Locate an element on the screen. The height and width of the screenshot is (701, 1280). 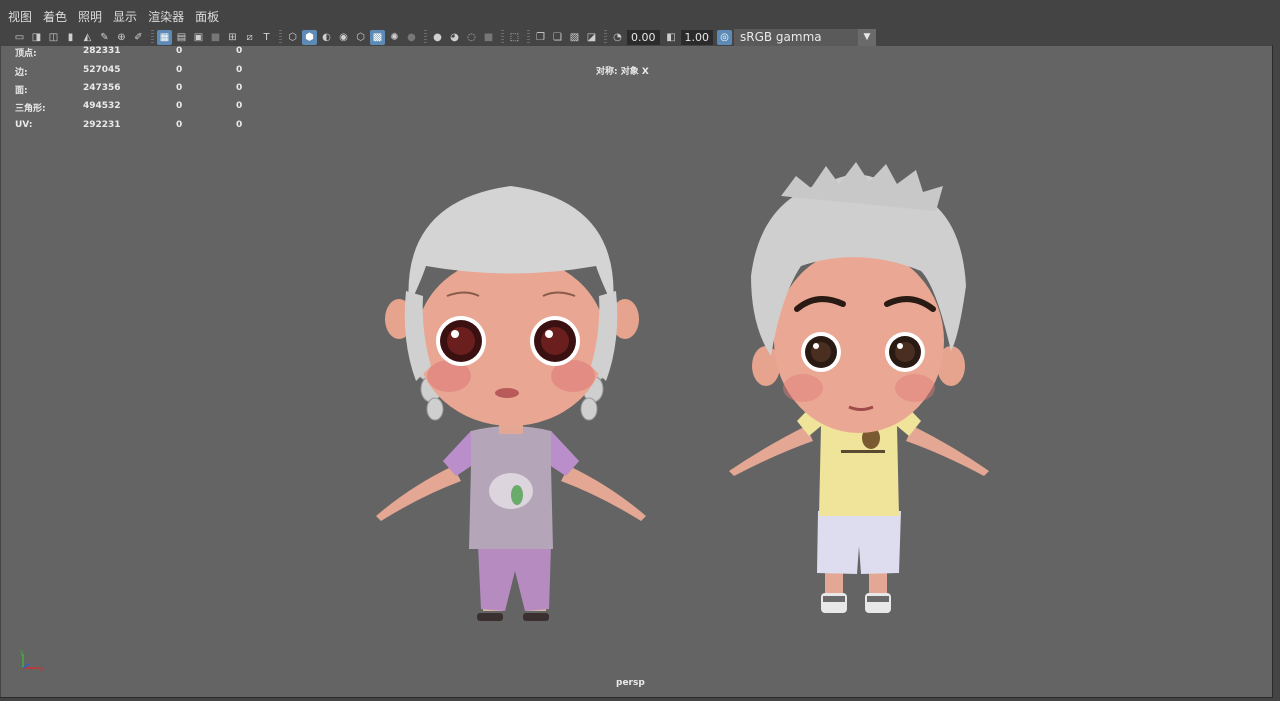
field-chart-icon: ⊞ is located at coordinates (232, 37).